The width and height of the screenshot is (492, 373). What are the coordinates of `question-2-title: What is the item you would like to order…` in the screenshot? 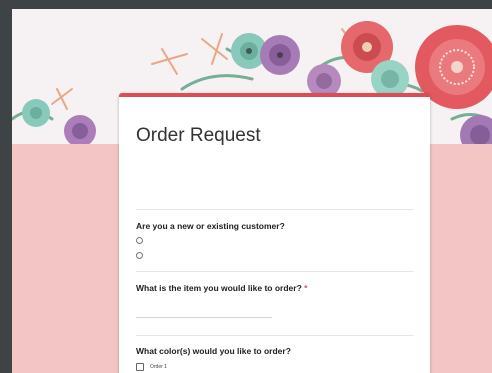 It's located at (221, 288).